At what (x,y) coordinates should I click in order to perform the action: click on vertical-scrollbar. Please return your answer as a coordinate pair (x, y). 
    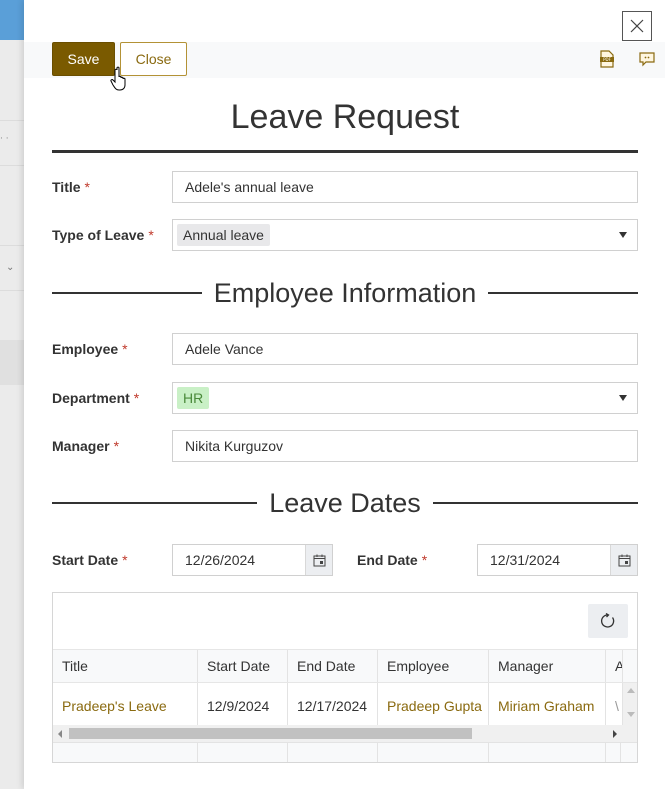
    Looking at the image, I should click on (630, 712).